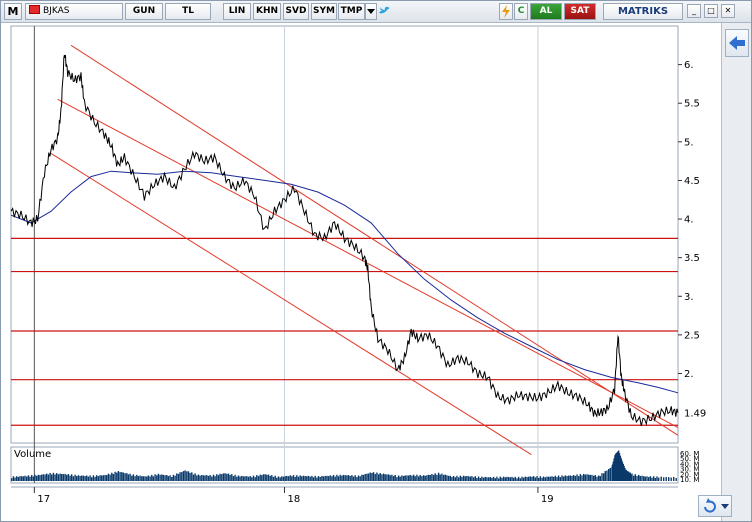 This screenshot has height=522, width=752. What do you see at coordinates (521, 11) in the screenshot?
I see `c-button: C` at bounding box center [521, 11].